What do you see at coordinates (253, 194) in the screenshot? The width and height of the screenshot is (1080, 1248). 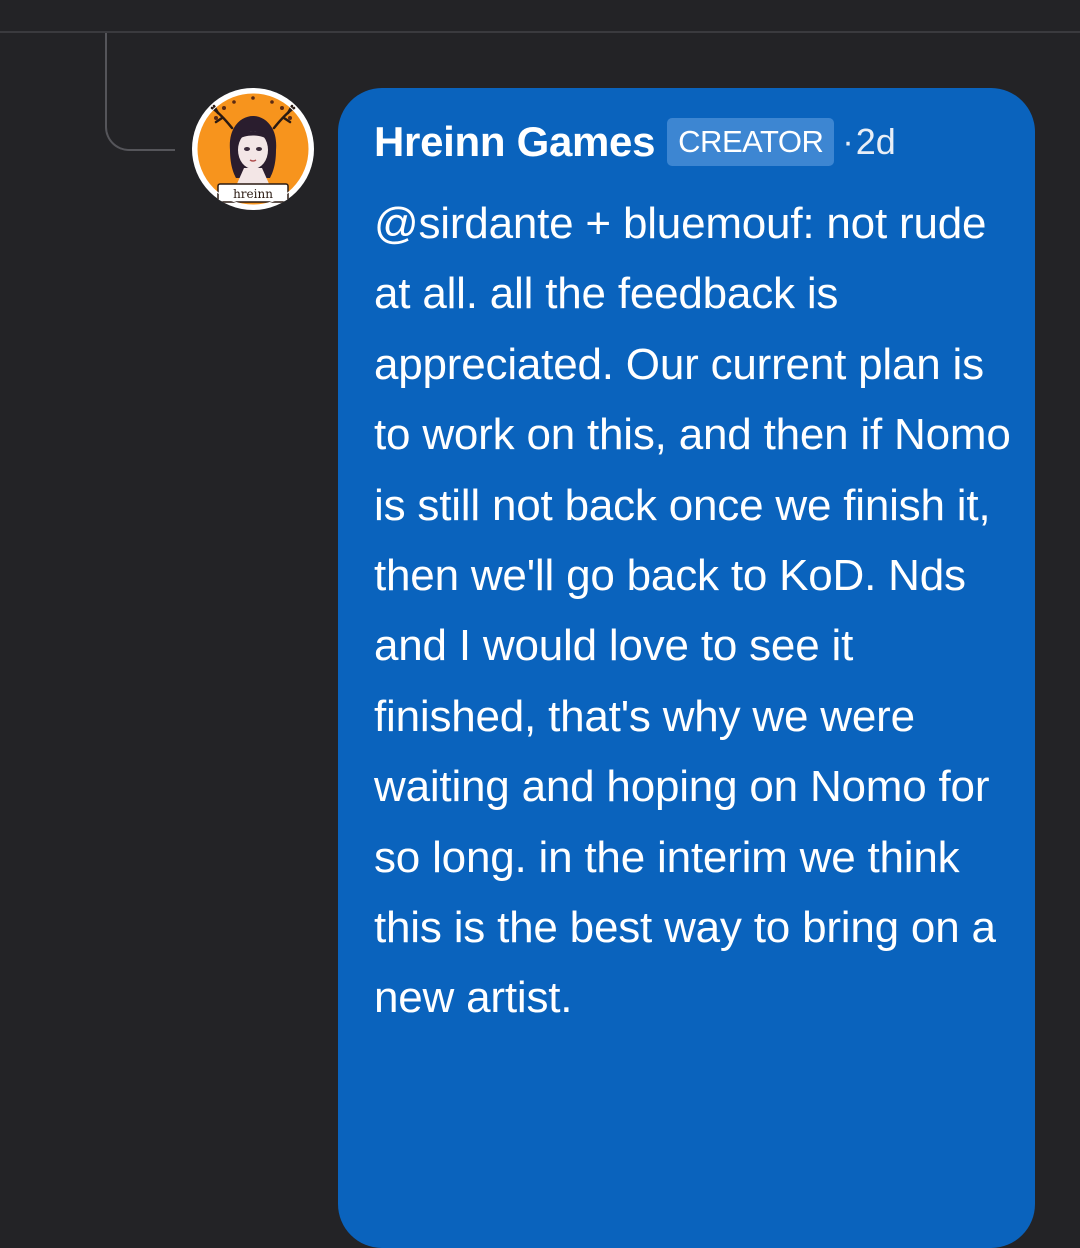 I see `avatar-logo-text: hreinn` at bounding box center [253, 194].